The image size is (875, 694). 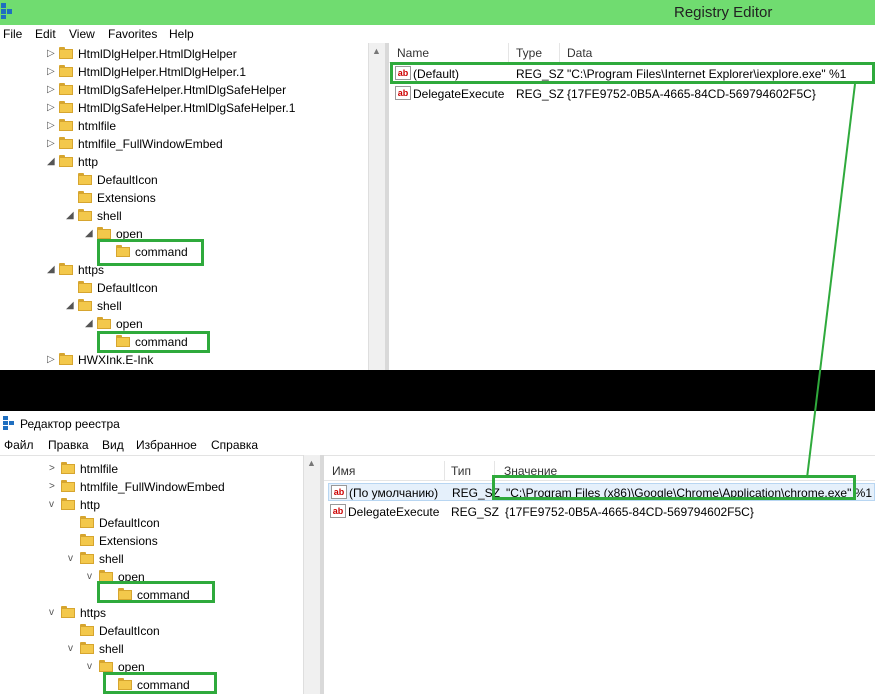 I want to click on menu-file: File, so click(x=12, y=34).